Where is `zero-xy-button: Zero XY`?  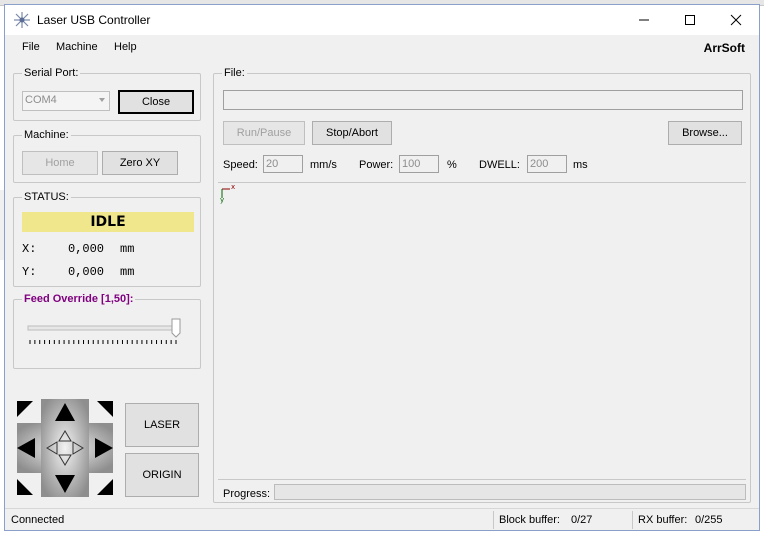 zero-xy-button: Zero XY is located at coordinates (140, 163).